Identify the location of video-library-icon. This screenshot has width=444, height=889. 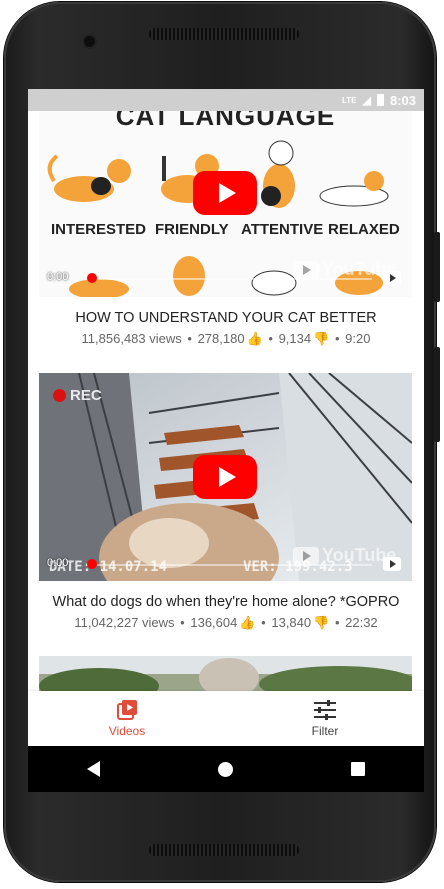
(127, 710).